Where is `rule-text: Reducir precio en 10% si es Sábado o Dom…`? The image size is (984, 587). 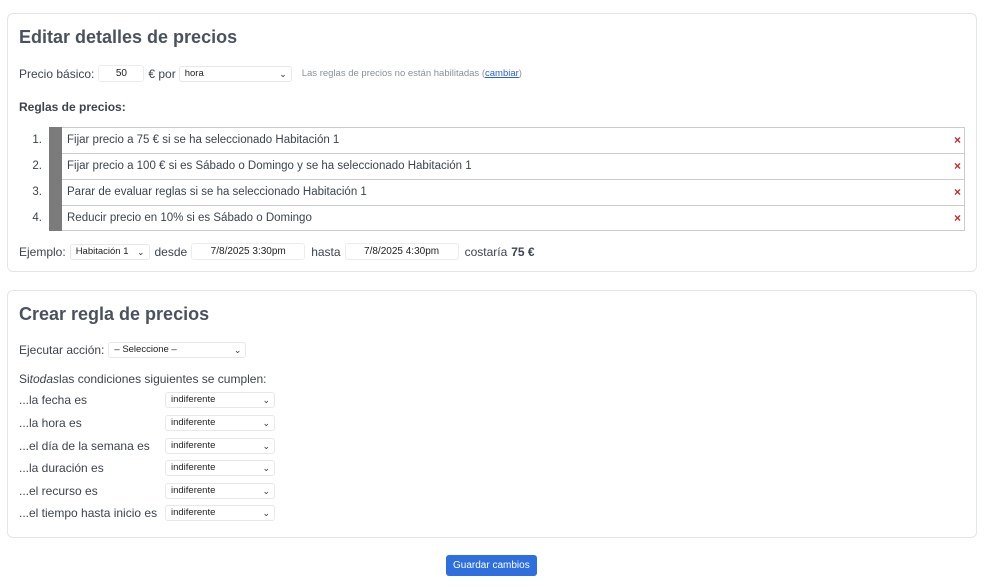 rule-text: Reducir precio en 10% si es Sábado o Dom… is located at coordinates (189, 218).